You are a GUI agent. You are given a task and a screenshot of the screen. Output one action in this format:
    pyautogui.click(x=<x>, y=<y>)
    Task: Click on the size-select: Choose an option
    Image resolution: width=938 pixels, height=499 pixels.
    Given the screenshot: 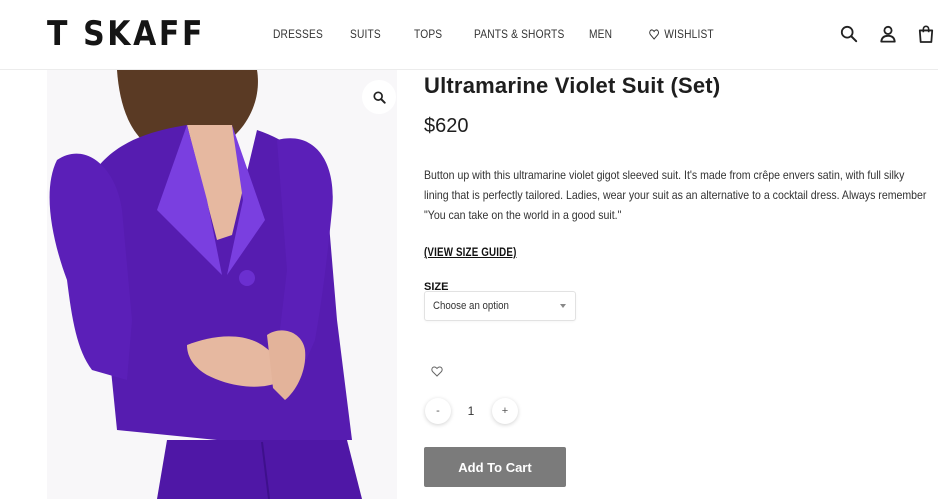 What is the action you would take?
    pyautogui.click(x=500, y=306)
    